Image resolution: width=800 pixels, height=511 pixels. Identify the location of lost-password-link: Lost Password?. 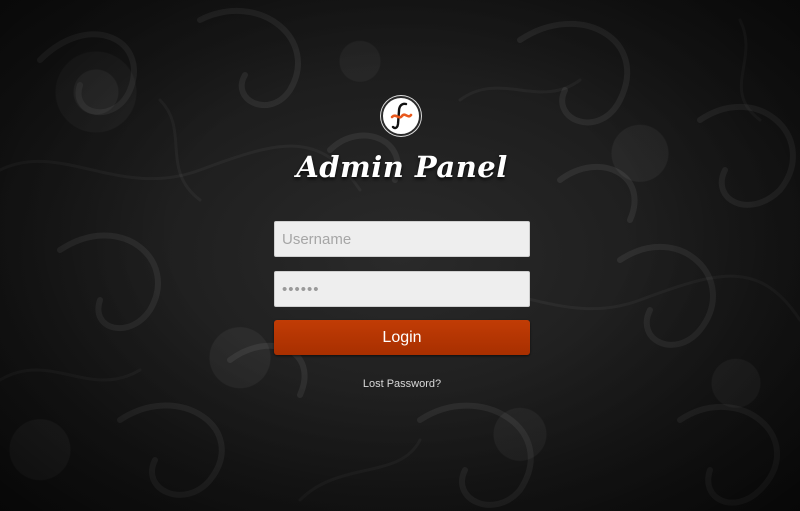
(402, 384).